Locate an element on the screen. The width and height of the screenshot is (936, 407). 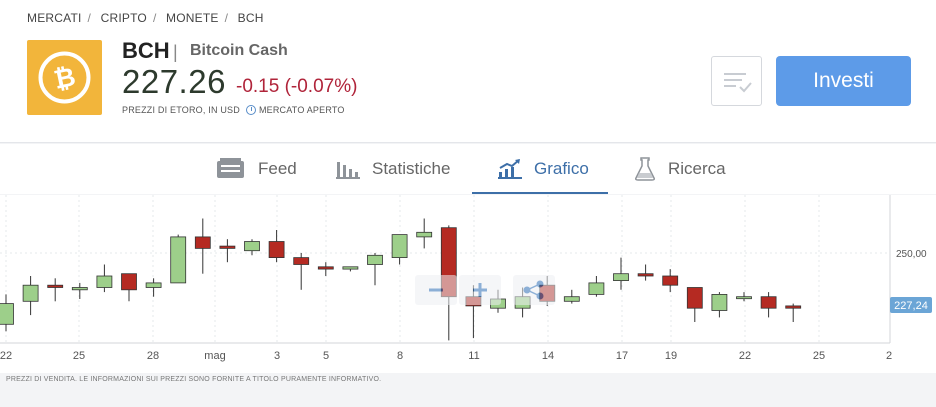
feed-icon is located at coordinates (230, 168).